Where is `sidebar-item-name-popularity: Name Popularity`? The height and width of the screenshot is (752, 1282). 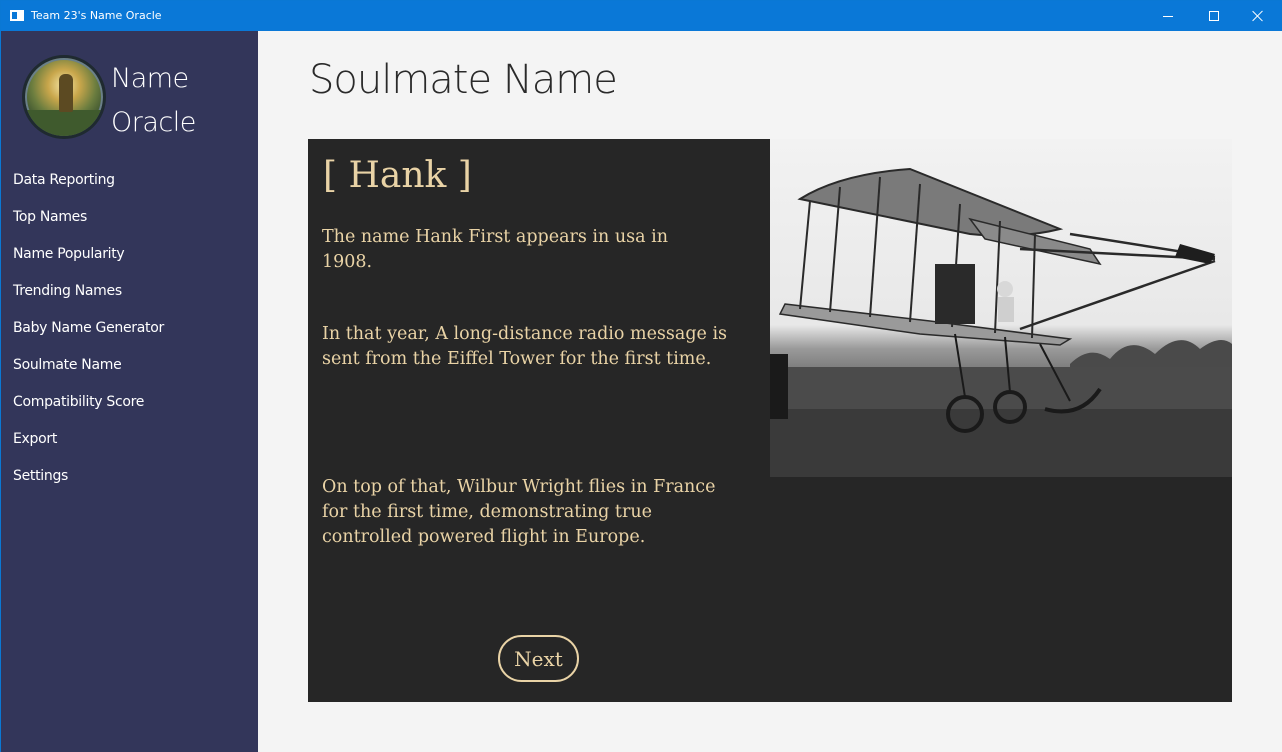
sidebar-item-name-popularity: Name Popularity is located at coordinates (129, 254).